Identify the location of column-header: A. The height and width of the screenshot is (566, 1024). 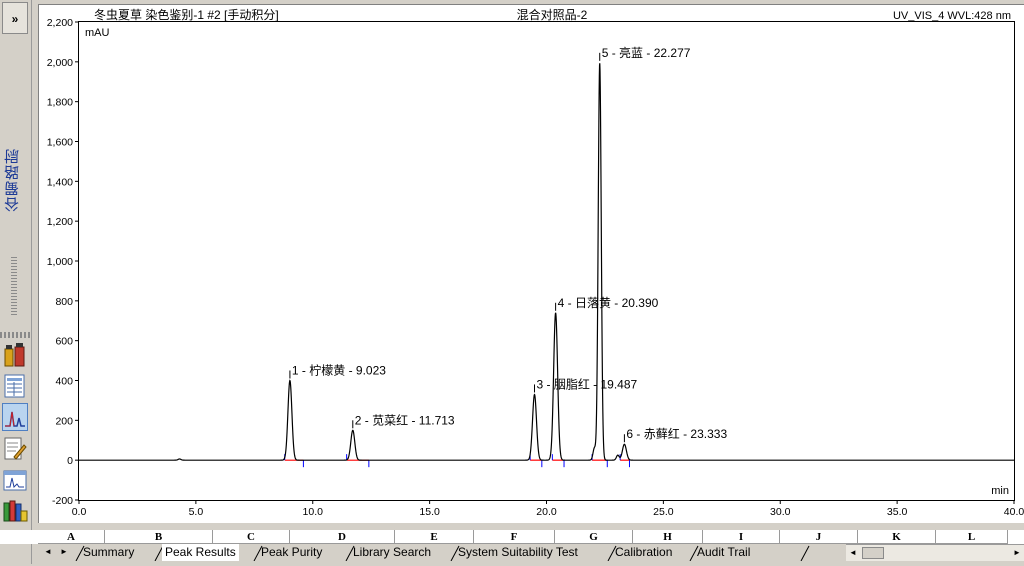
(71, 537).